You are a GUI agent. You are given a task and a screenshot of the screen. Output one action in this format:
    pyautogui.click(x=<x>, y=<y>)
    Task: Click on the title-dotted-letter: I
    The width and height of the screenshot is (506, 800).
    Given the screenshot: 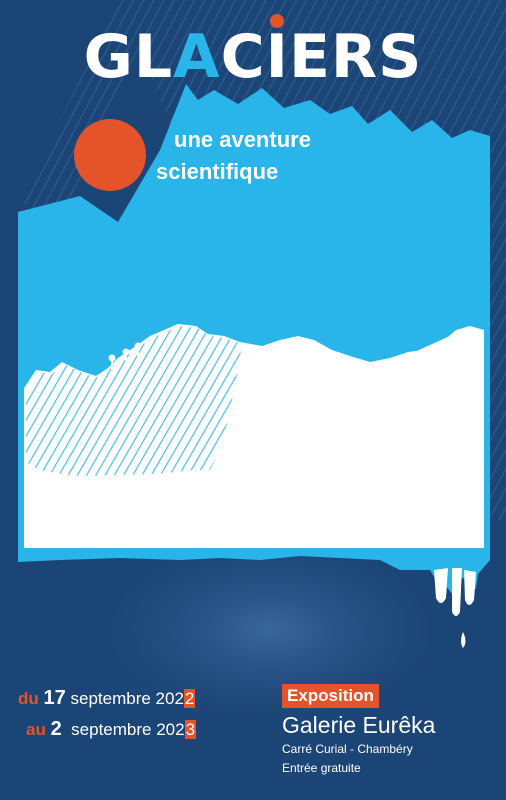 What is the action you would take?
    pyautogui.click(x=277, y=57)
    